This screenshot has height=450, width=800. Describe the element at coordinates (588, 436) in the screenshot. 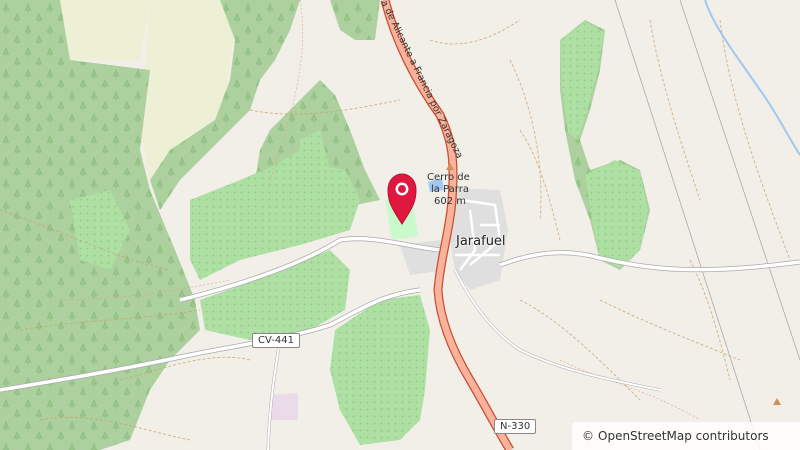

I see `copyright-icon: ©` at that location.